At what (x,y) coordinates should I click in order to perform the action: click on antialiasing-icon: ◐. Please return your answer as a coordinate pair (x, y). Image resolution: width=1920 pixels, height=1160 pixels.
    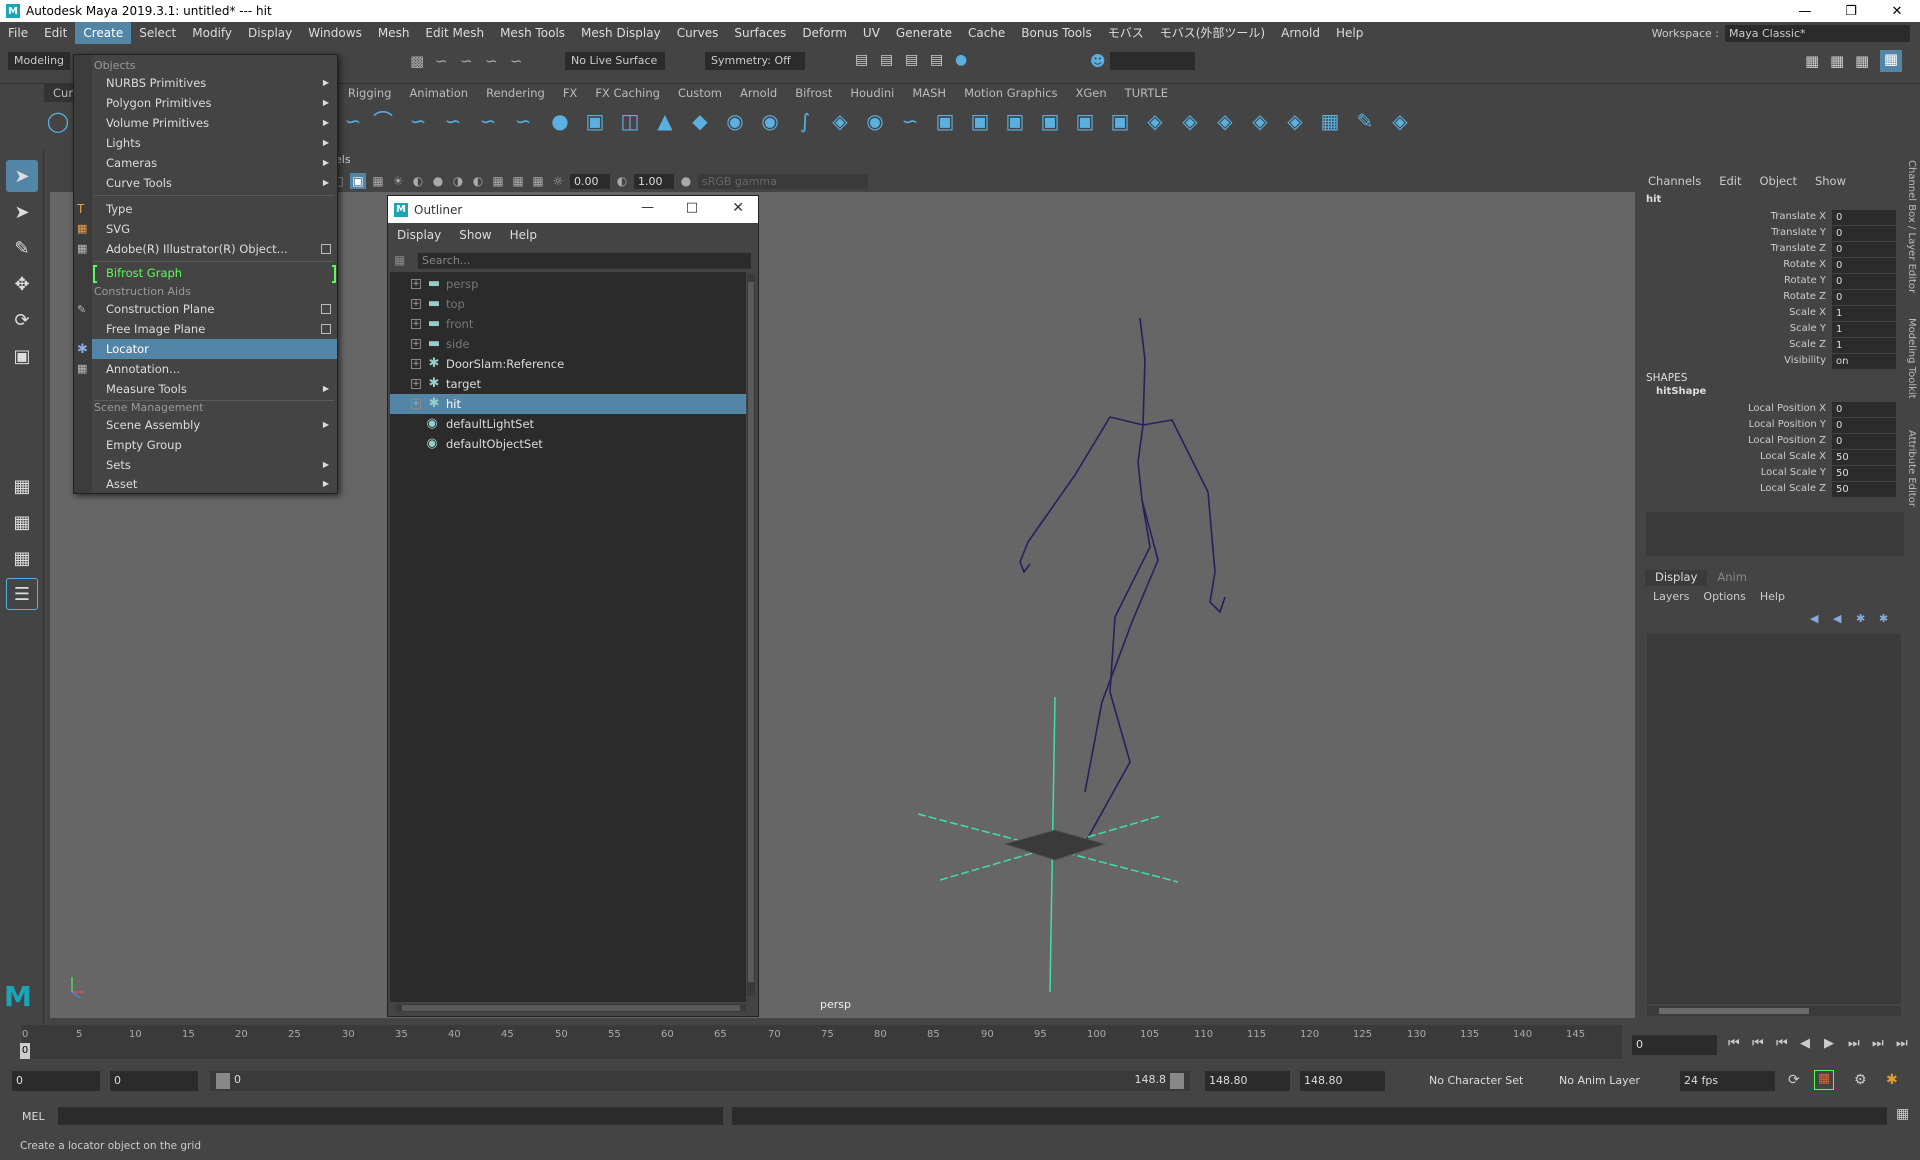
    Looking at the image, I should click on (478, 181).